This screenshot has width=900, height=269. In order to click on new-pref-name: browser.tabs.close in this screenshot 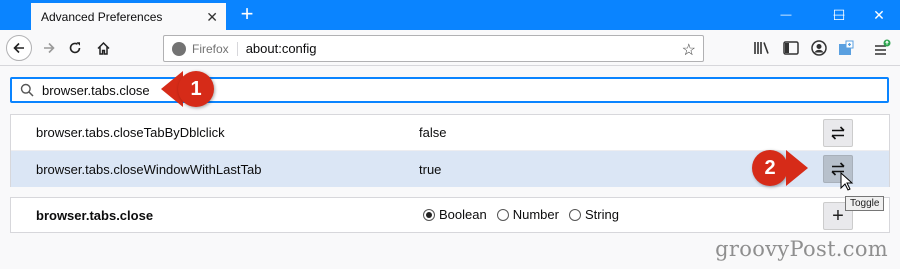, I will do `click(95, 215)`.